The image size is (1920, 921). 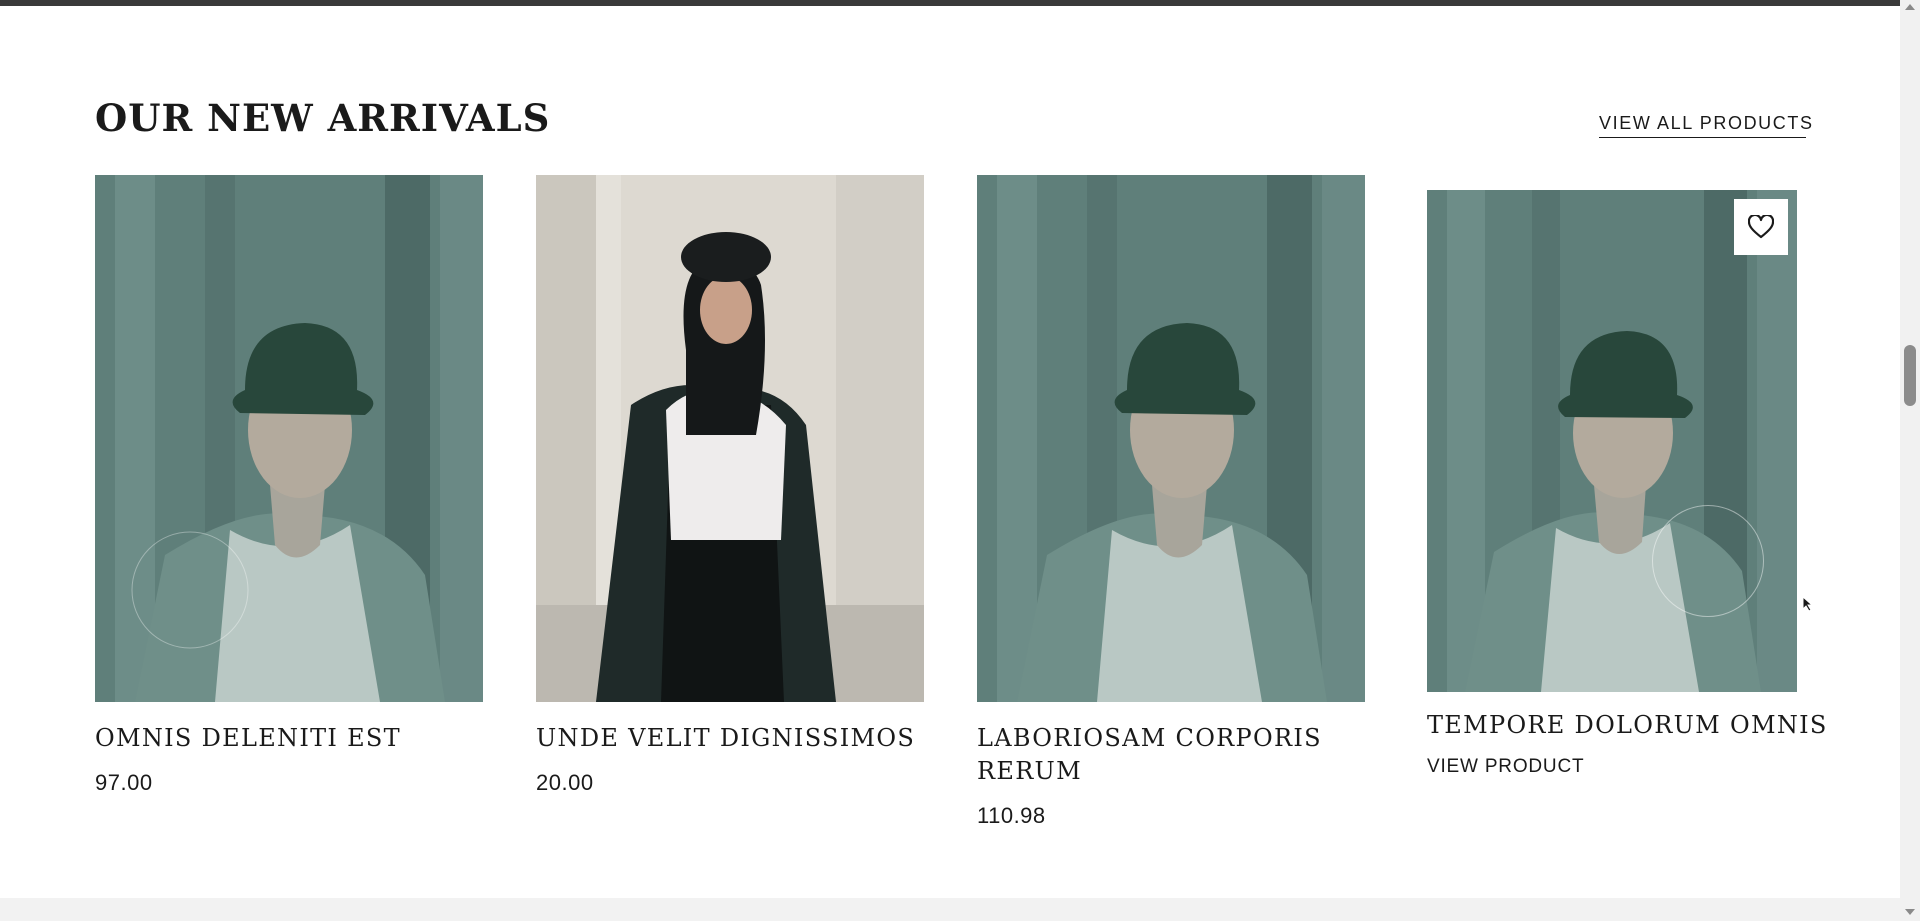 I want to click on product-photo-woman-beret, so click(x=730, y=438).